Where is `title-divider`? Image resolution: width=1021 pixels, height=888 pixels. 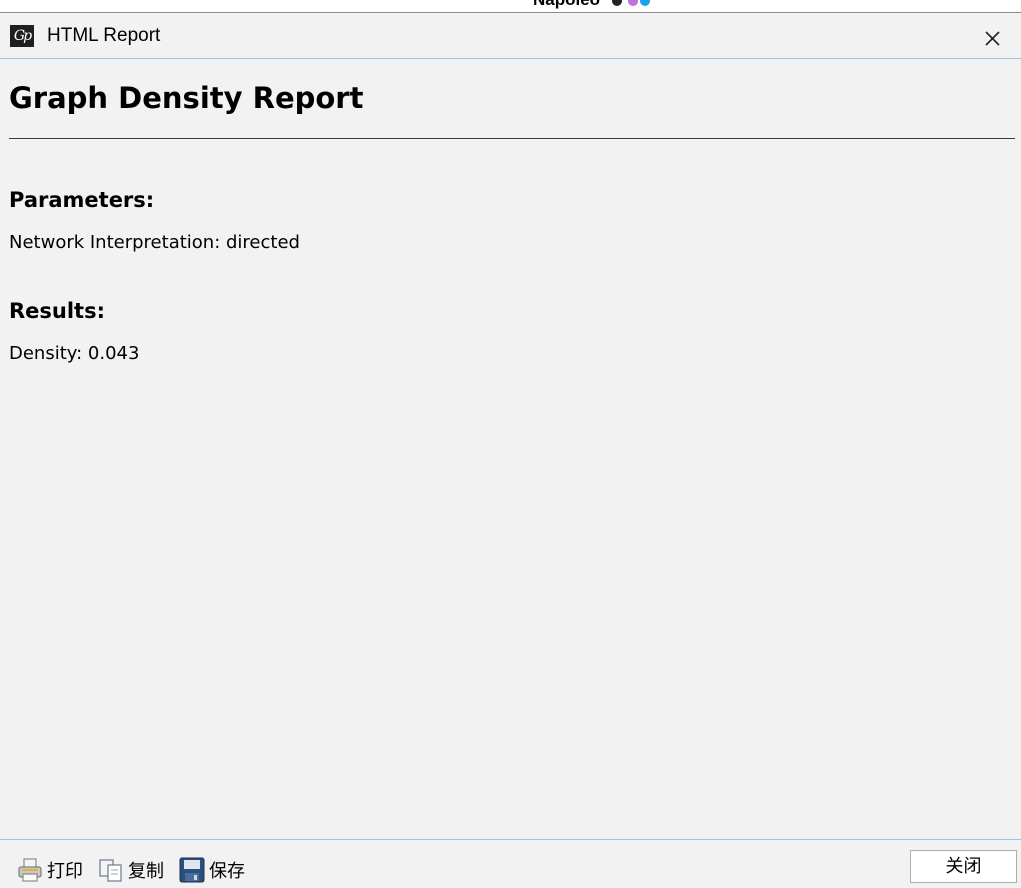
title-divider is located at coordinates (512, 138).